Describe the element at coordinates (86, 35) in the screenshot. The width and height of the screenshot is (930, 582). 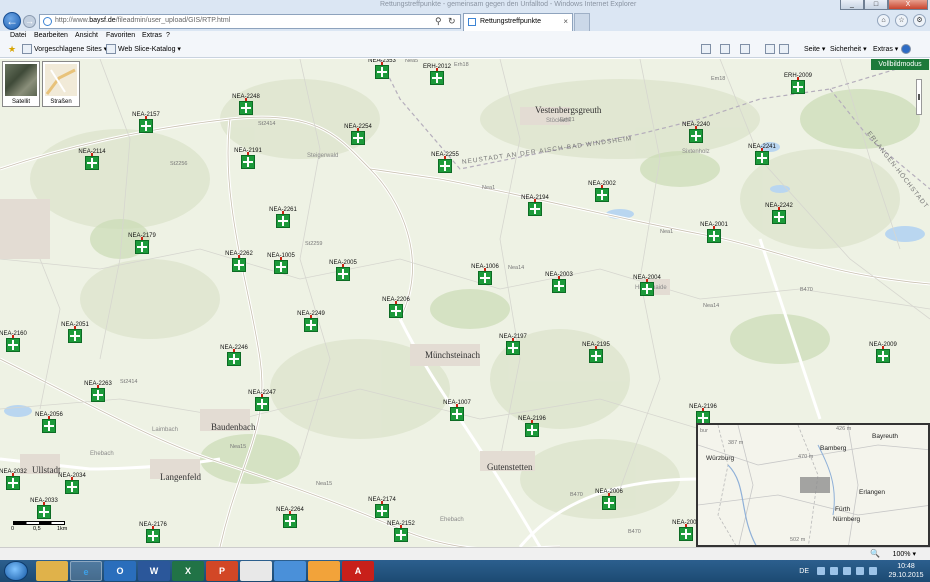
I see `menu-item-ansicht: Ansicht` at that location.